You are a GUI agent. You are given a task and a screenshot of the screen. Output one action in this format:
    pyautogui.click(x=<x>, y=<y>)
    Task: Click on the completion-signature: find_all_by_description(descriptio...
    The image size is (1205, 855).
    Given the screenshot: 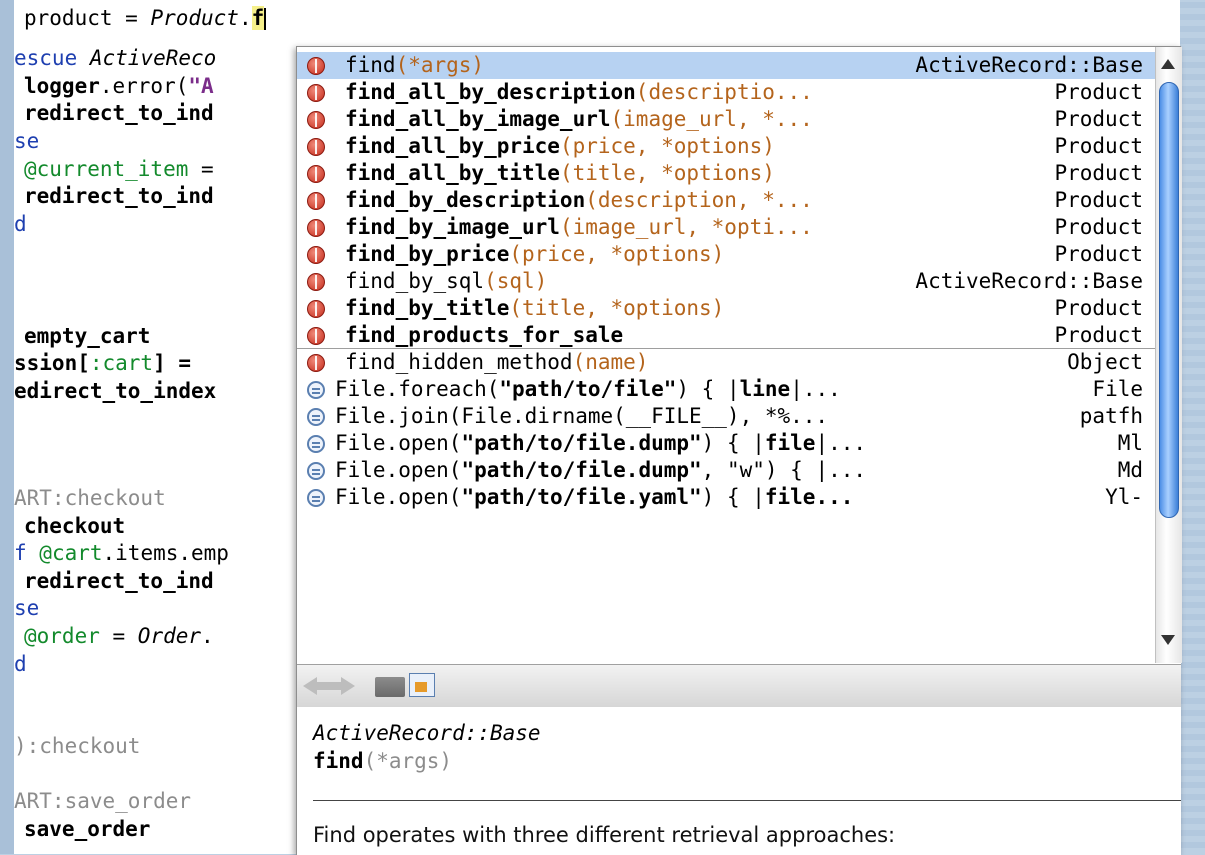 What is the action you would take?
    pyautogui.click(x=579, y=92)
    